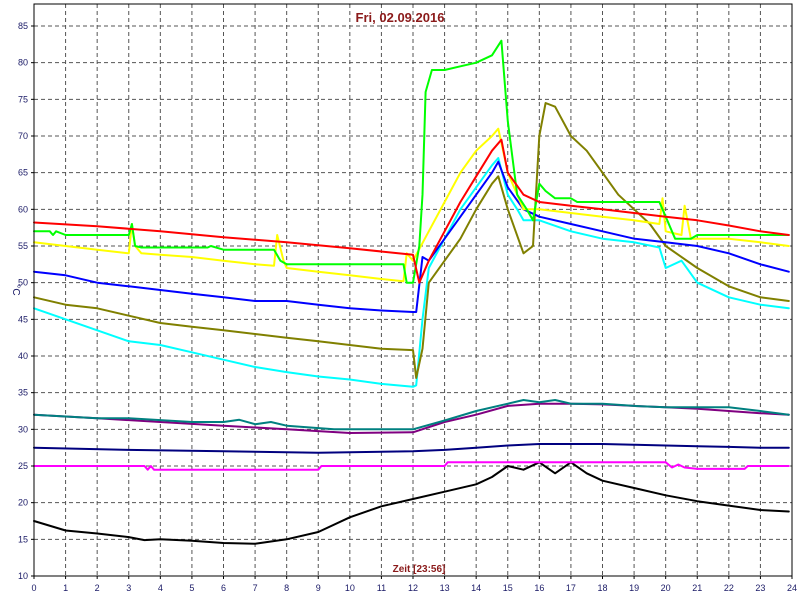 The image size is (800, 600). What do you see at coordinates (23, 429) in the screenshot?
I see `y-tick-label-4: 30` at bounding box center [23, 429].